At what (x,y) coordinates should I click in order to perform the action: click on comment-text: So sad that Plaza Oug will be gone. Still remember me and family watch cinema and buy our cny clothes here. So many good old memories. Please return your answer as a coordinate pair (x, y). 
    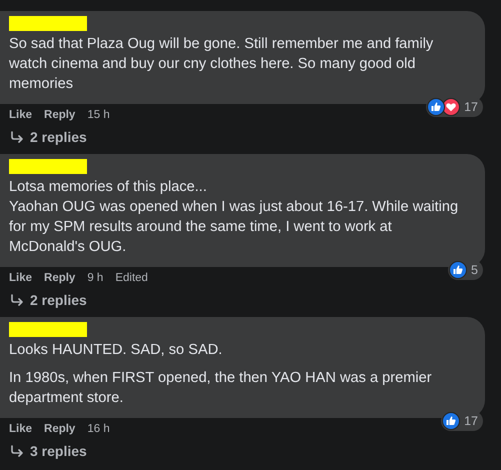
    Looking at the image, I should click on (221, 64).